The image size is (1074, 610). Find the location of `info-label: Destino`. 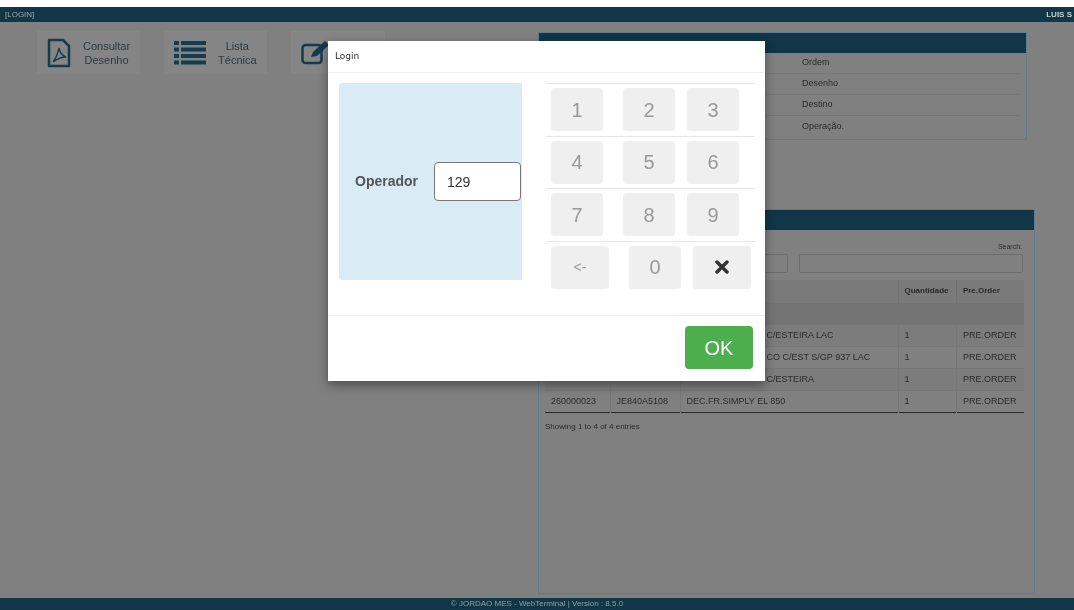

info-label: Destino is located at coordinates (817, 105).